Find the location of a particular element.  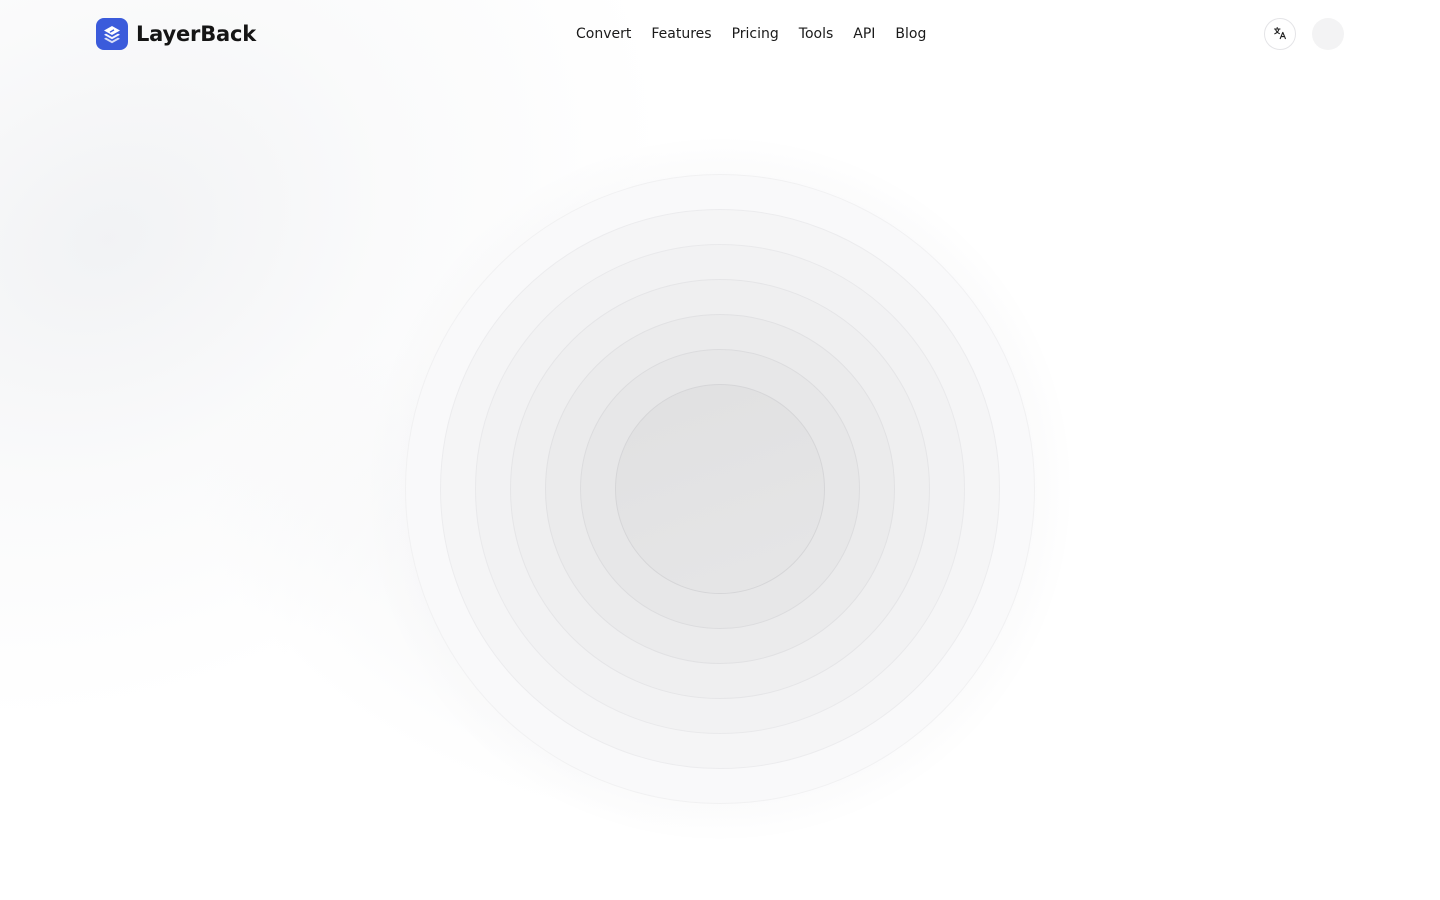

layers-icon is located at coordinates (112, 34).